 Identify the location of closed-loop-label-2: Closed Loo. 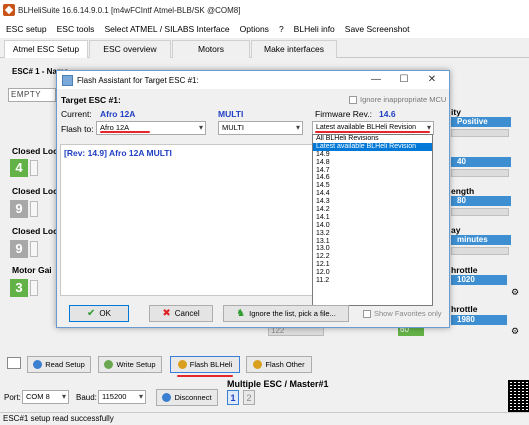
(35, 191).